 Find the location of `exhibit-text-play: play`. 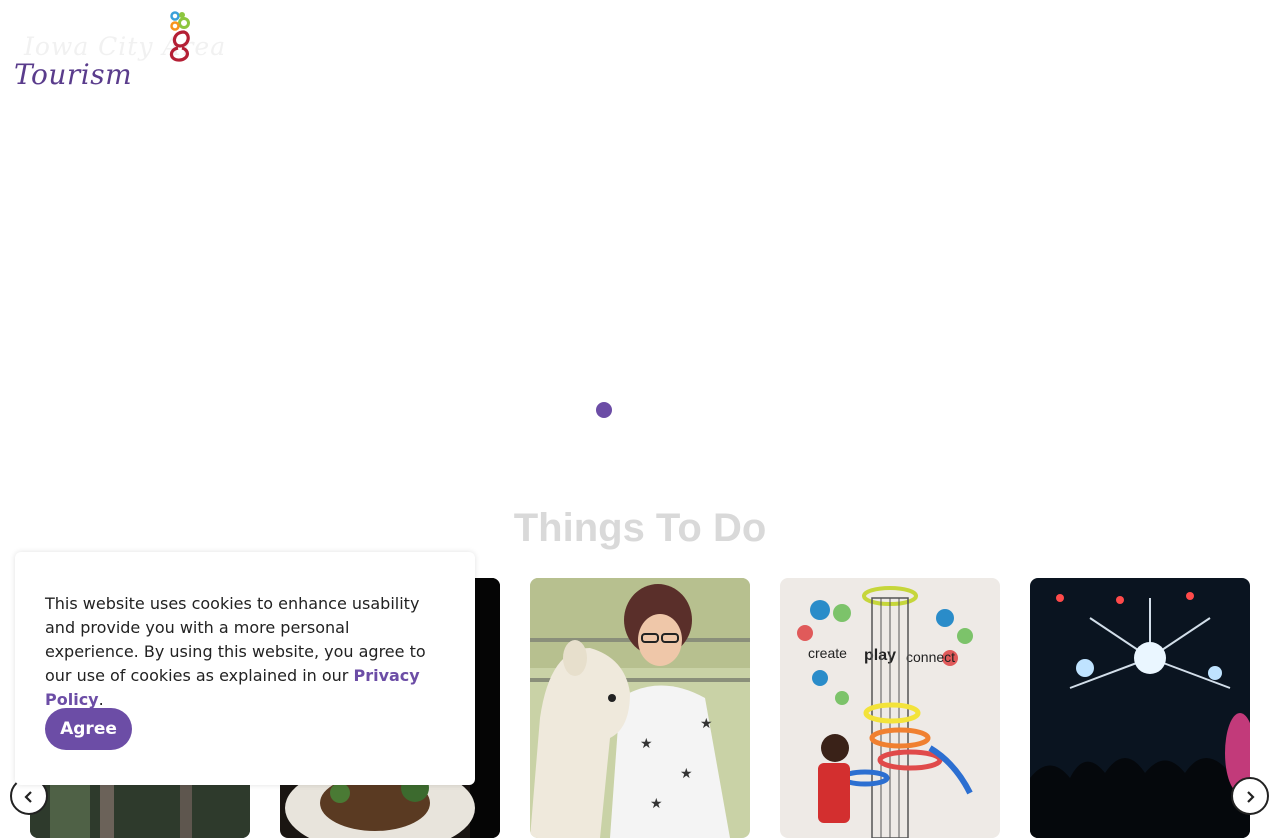

exhibit-text-play: play is located at coordinates (880, 655).